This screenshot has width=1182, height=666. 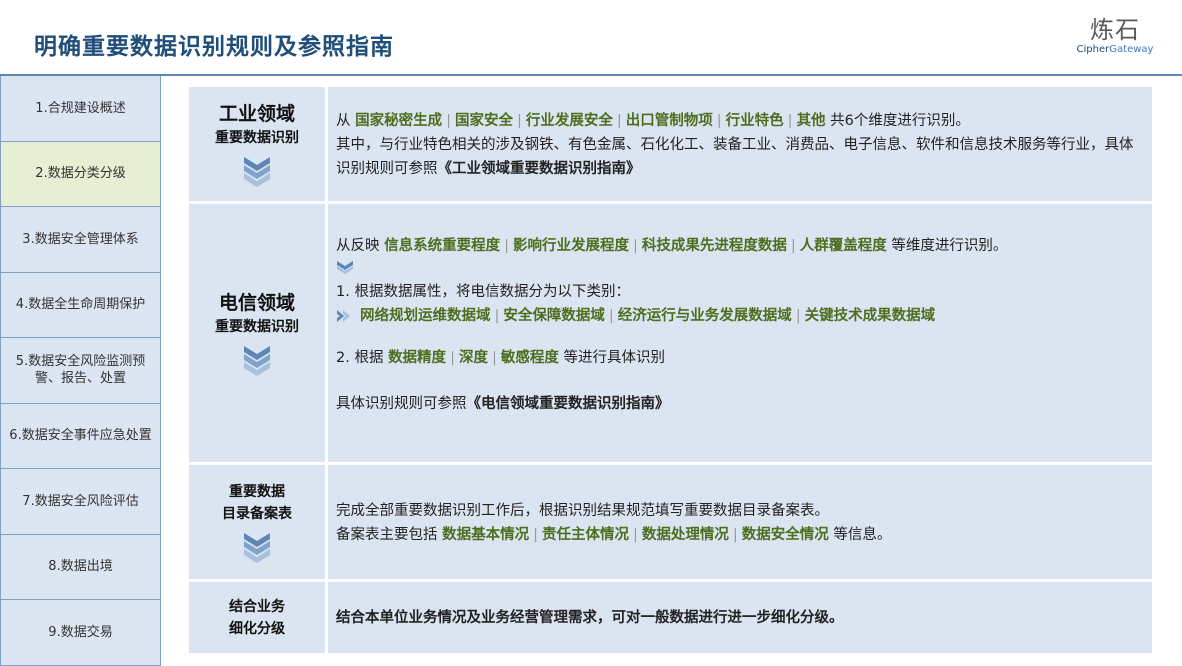 I want to click on sidebar-item-lifecycle-protection: 4.数据全生命周期保护, so click(x=80, y=305).